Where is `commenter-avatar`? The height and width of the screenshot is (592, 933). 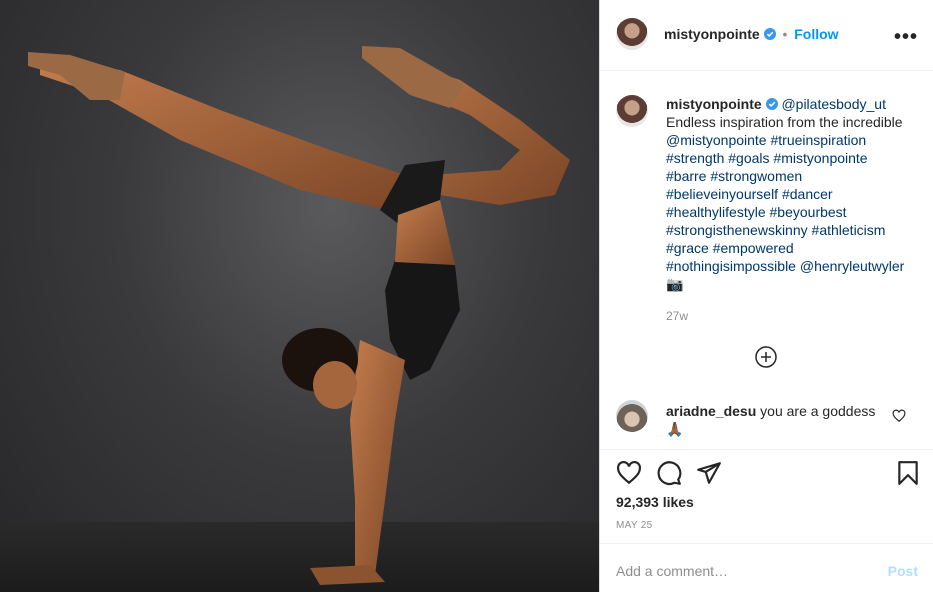
commenter-avatar is located at coordinates (632, 416).